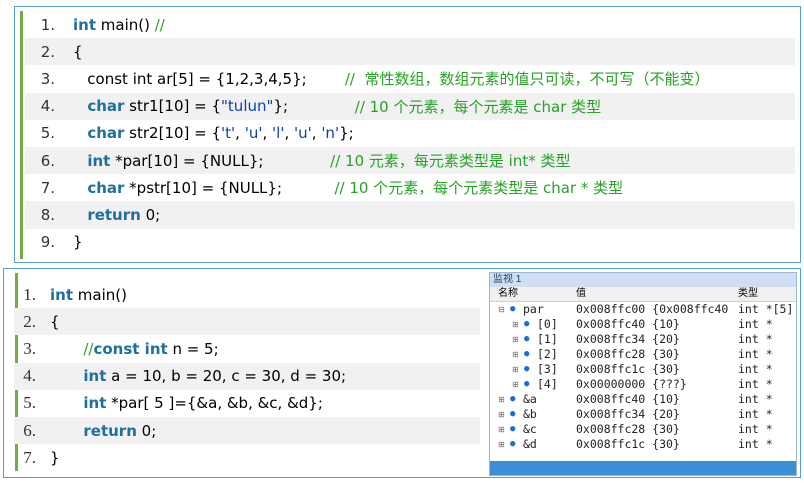 Image resolution: width=804 pixels, height=483 pixels. I want to click on watch-add-row, so click(643, 468).